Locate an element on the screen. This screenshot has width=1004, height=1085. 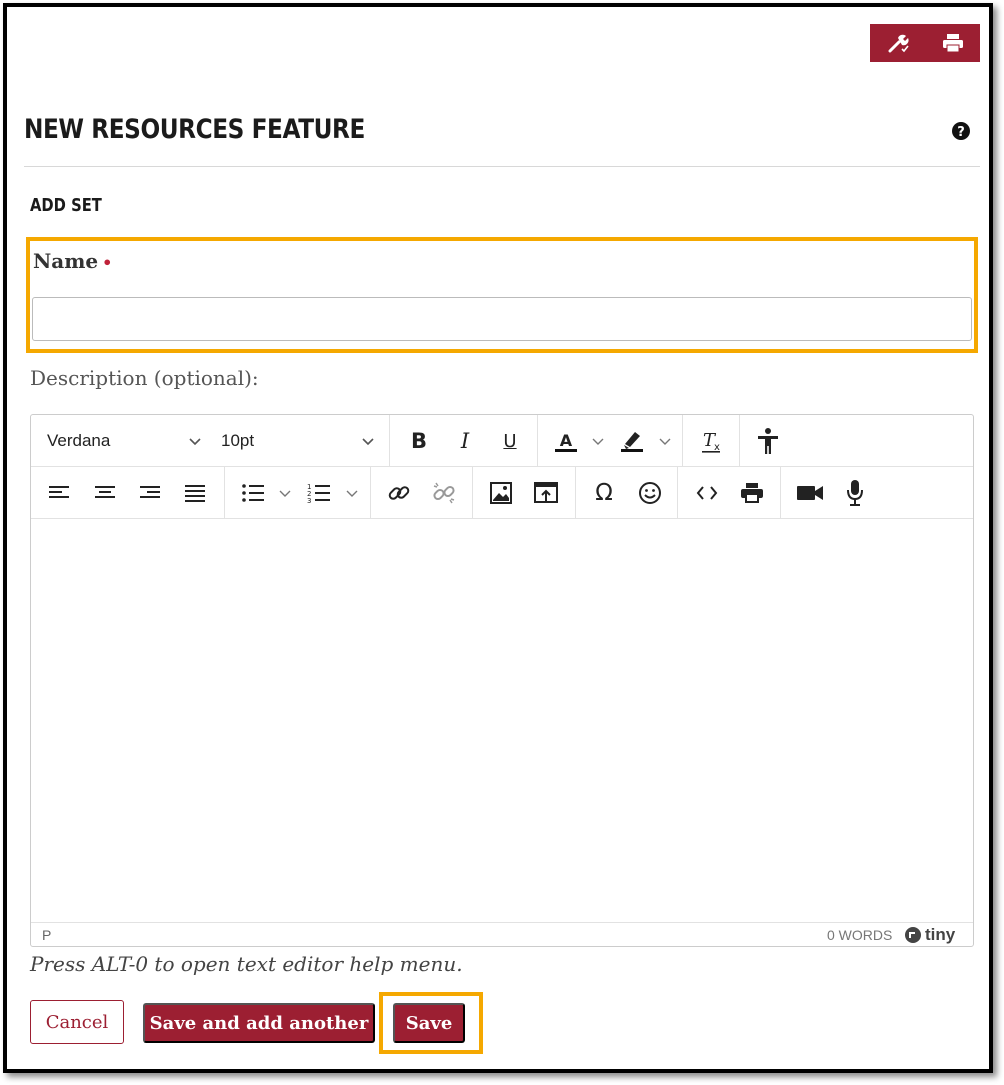
align-right-icon is located at coordinates (150, 493).